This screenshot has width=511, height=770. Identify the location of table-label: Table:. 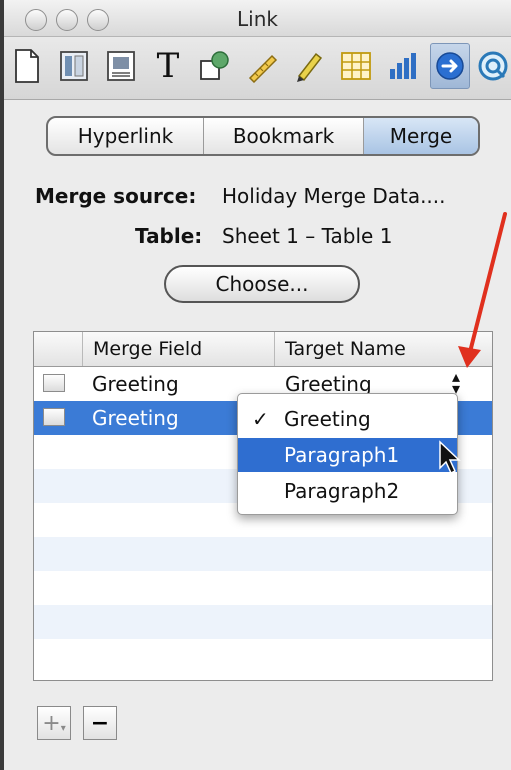
(169, 236).